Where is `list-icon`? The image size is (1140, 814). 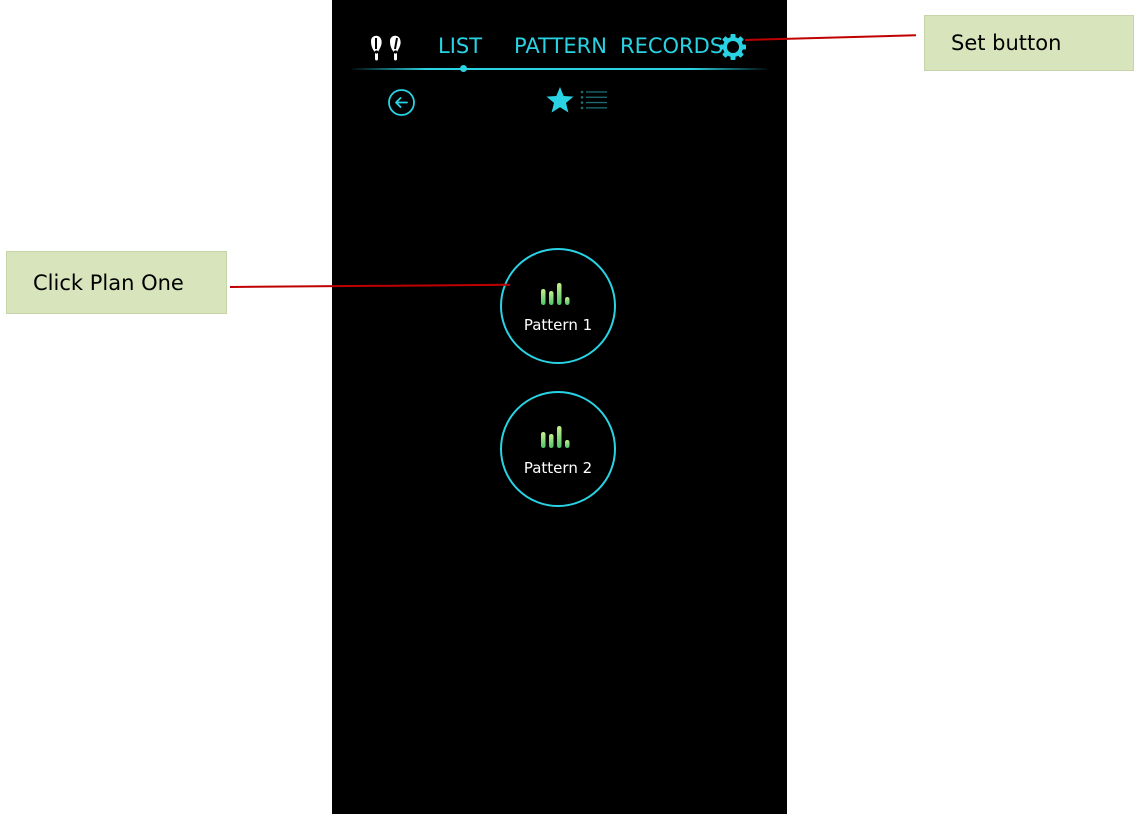
list-icon is located at coordinates (594, 100).